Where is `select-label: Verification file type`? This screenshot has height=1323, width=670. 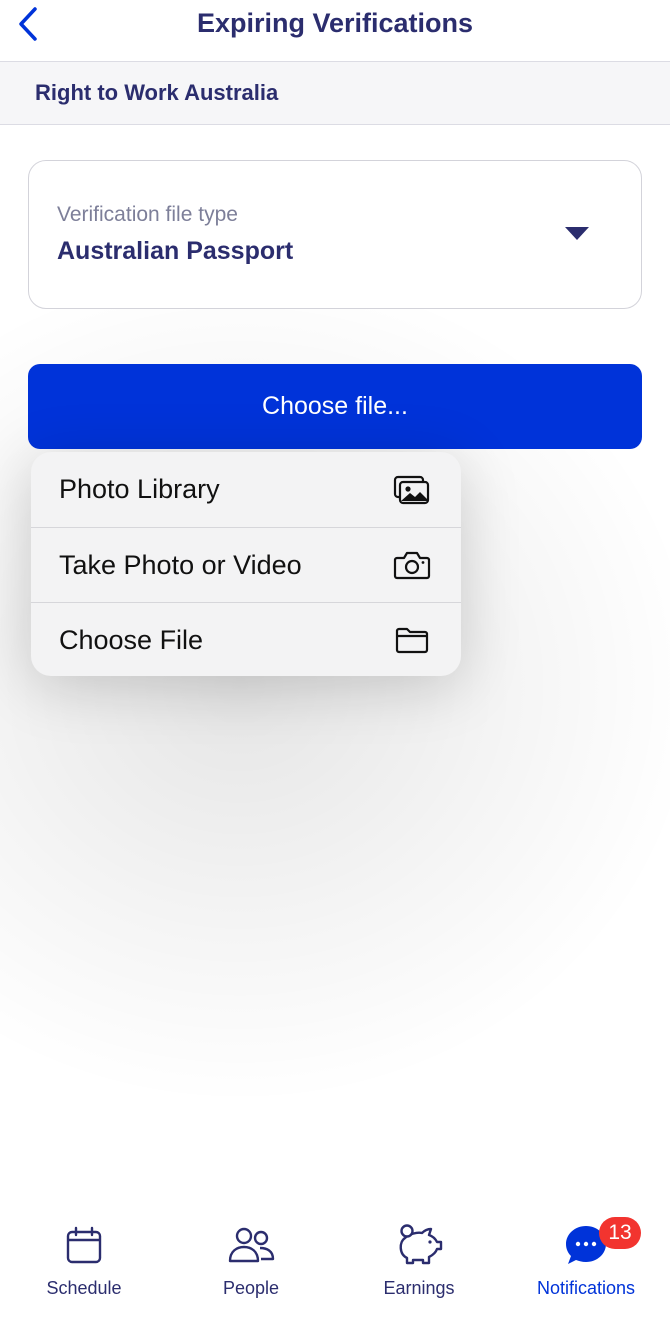
select-label: Verification file type is located at coordinates (147, 214).